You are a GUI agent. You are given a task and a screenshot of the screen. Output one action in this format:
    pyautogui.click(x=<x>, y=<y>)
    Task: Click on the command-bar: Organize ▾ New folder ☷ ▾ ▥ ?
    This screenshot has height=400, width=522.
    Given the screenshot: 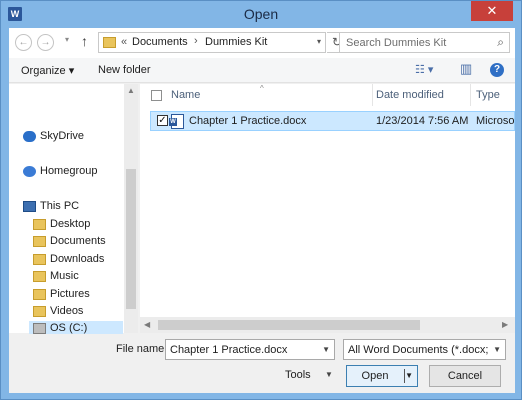 What is the action you would take?
    pyautogui.click(x=262, y=70)
    